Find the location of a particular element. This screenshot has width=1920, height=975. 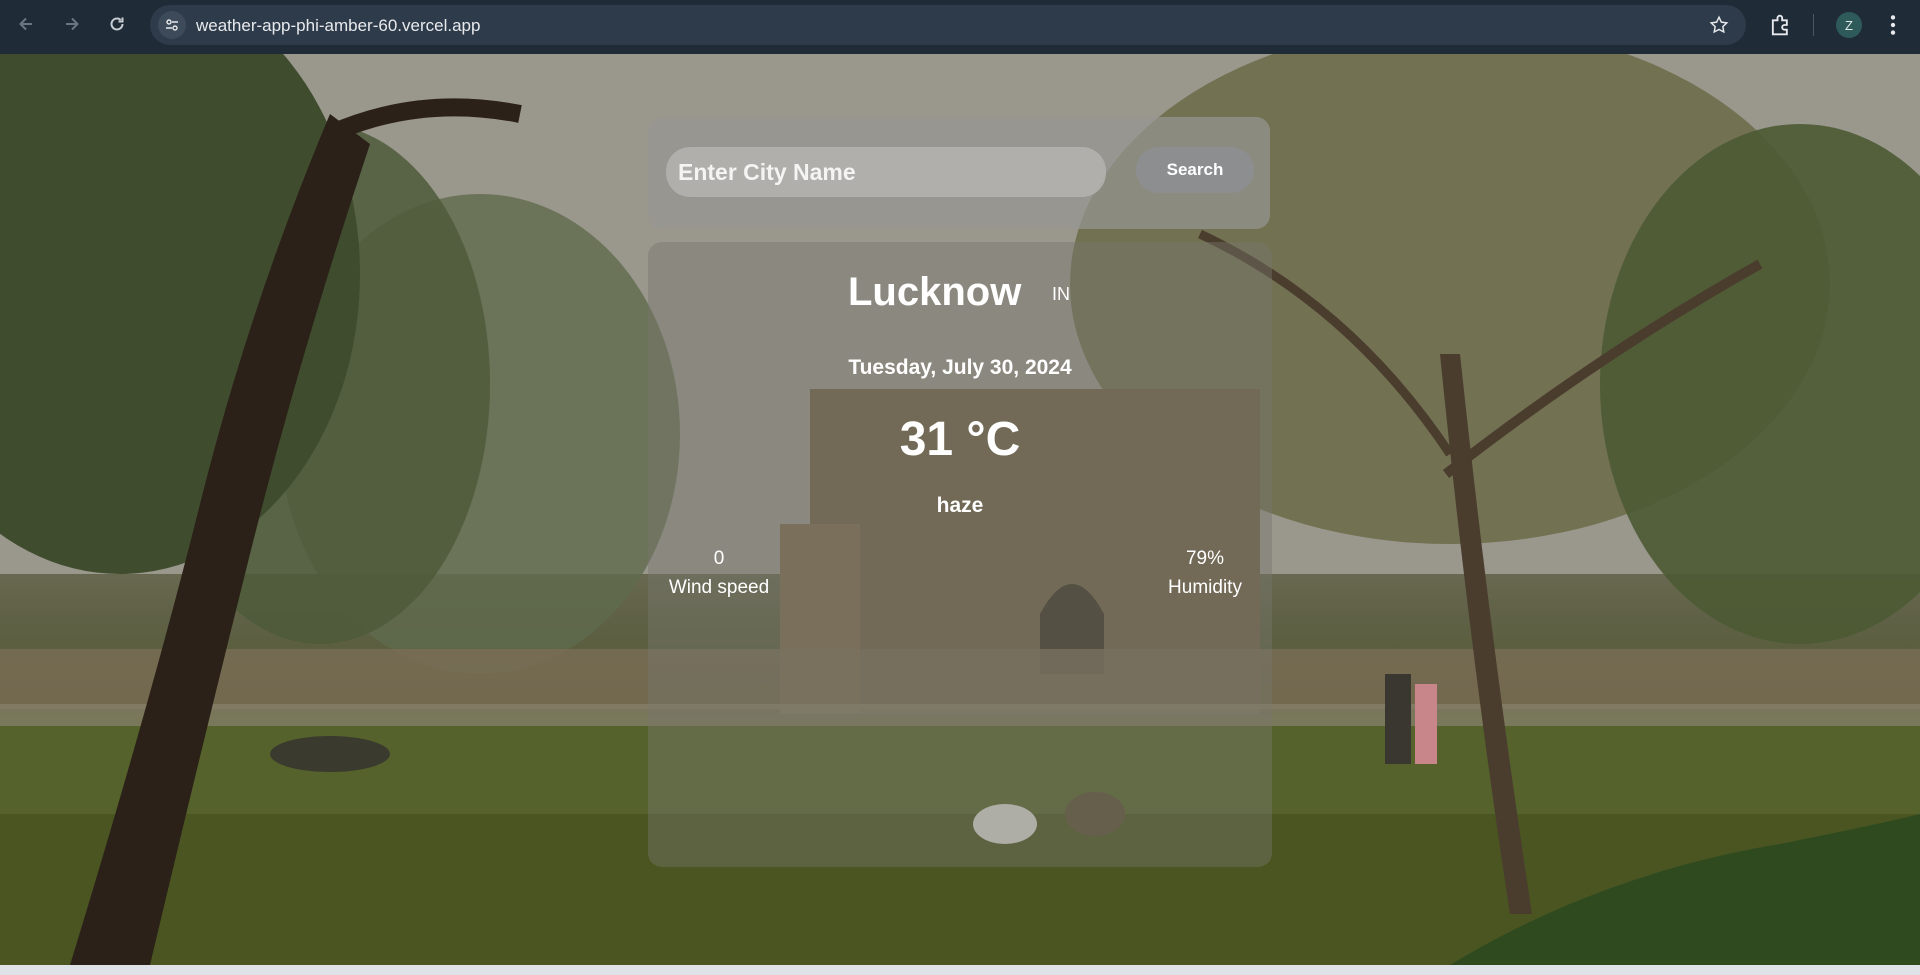

back-button is located at coordinates (26, 24).